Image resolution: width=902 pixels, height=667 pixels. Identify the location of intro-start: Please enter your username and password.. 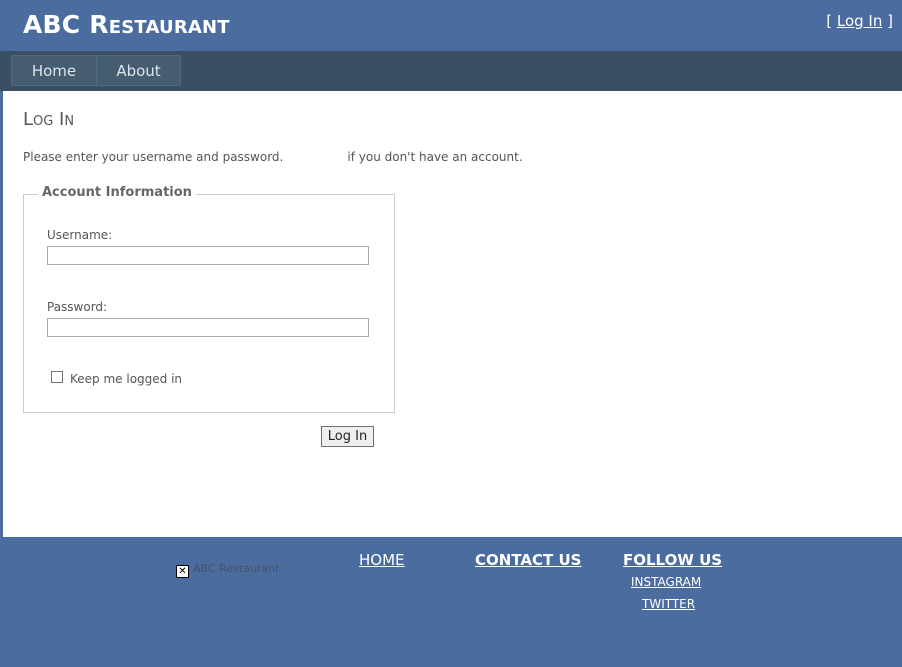
(153, 157).